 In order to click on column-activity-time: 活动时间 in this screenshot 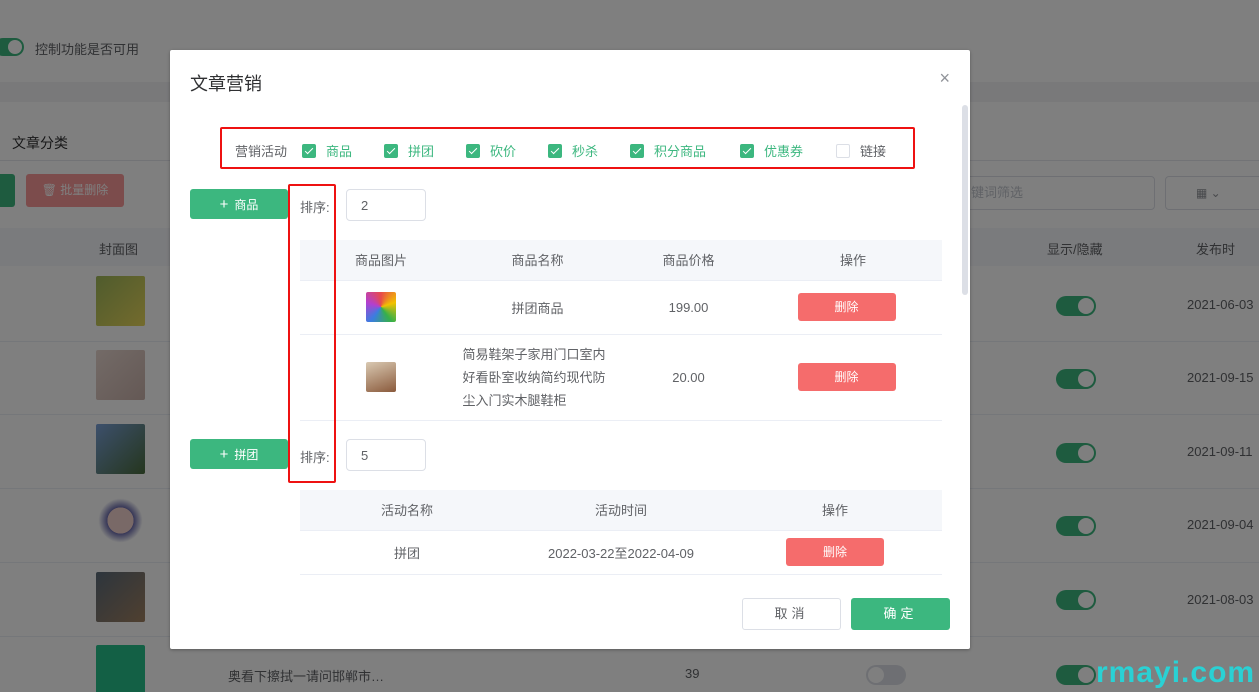, I will do `click(621, 510)`.